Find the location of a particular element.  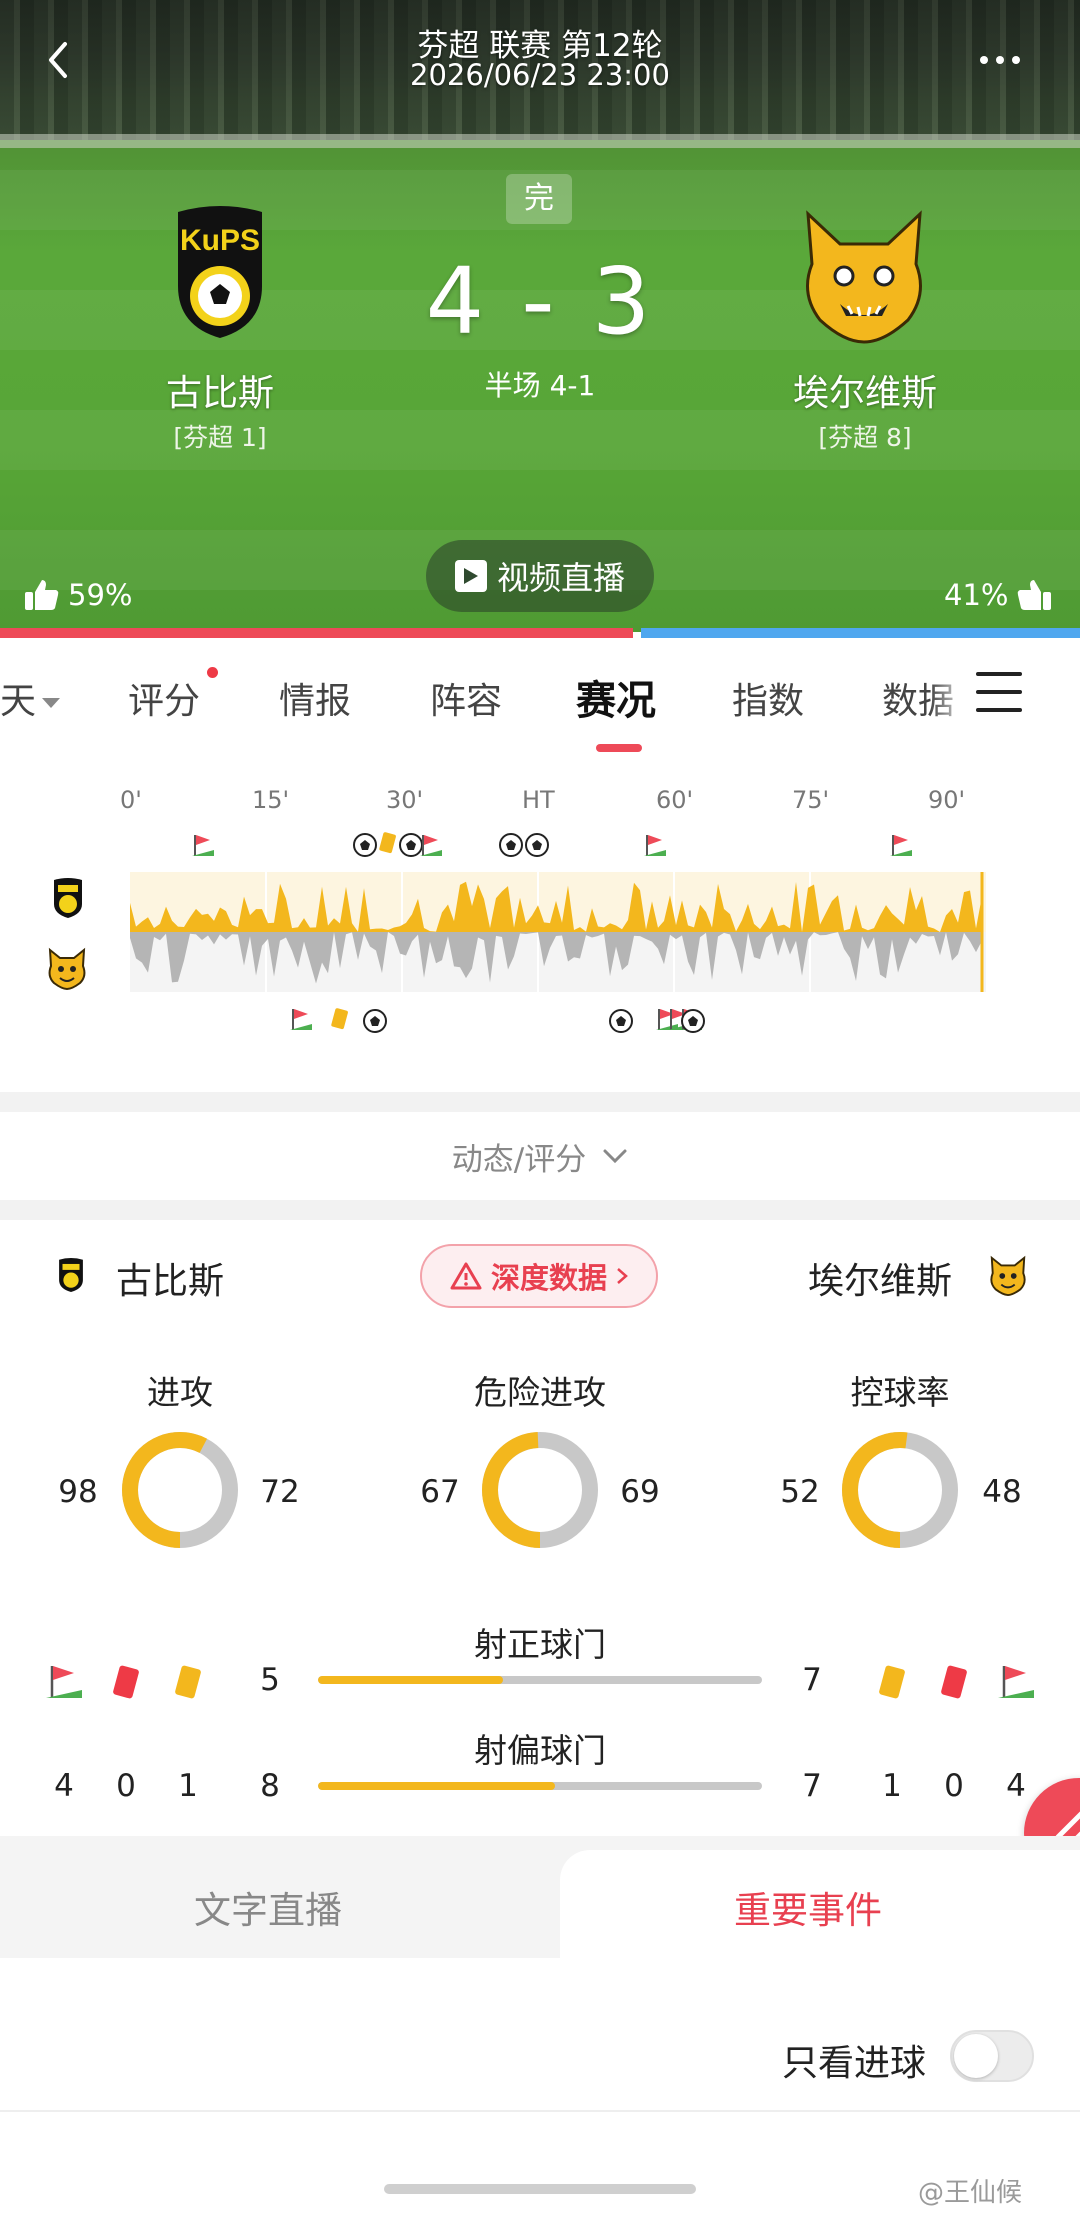

home-vote: 59% is located at coordinates (78, 595).